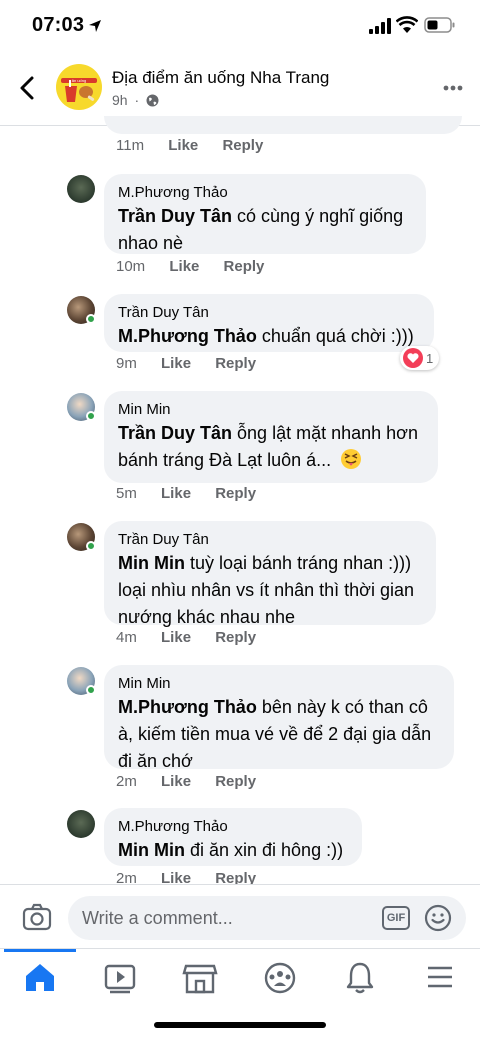 The image size is (480, 1039). Describe the element at coordinates (95, 26) in the screenshot. I see `location-arrow-icon` at that location.